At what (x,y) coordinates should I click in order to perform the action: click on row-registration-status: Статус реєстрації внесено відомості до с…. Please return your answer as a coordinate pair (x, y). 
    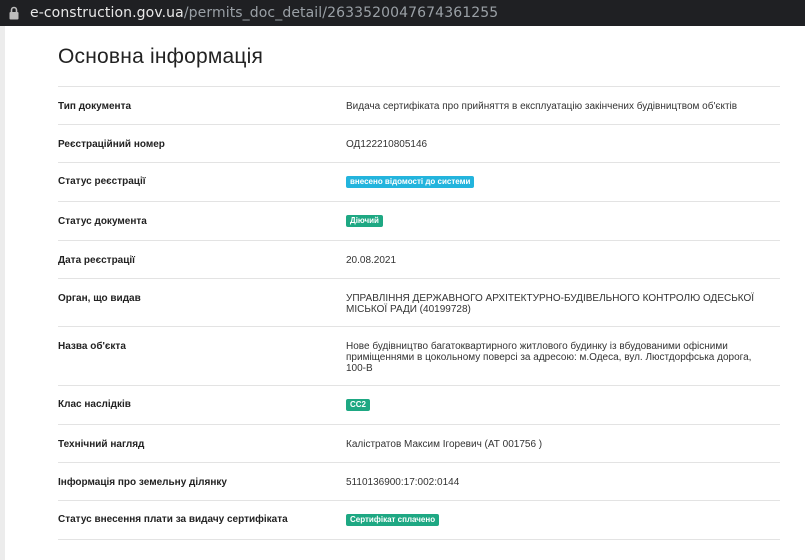
    Looking at the image, I should click on (419, 181).